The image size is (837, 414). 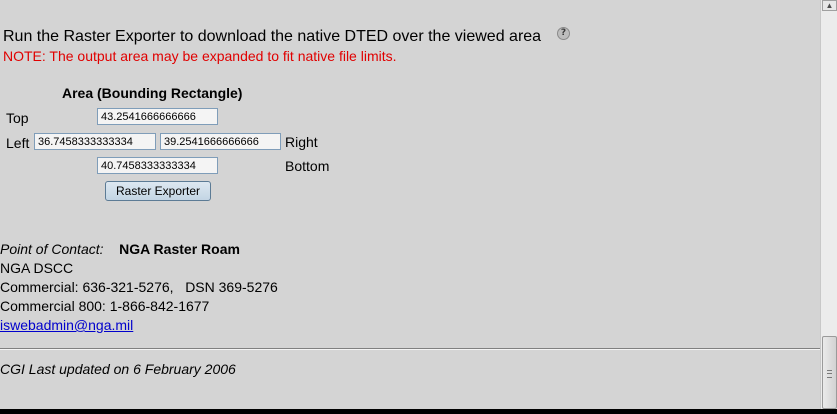 What do you see at coordinates (220, 141) in the screenshot?
I see `right-coordinate-input` at bounding box center [220, 141].